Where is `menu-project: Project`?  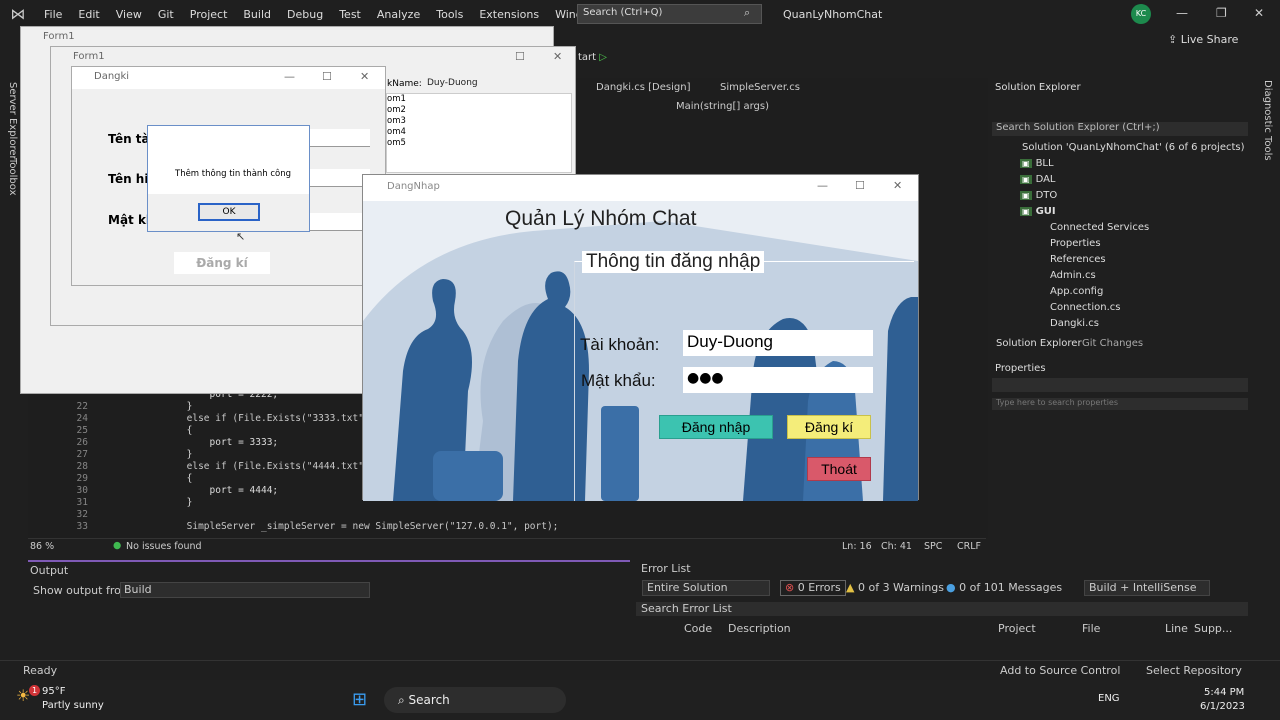
menu-project: Project is located at coordinates (209, 14).